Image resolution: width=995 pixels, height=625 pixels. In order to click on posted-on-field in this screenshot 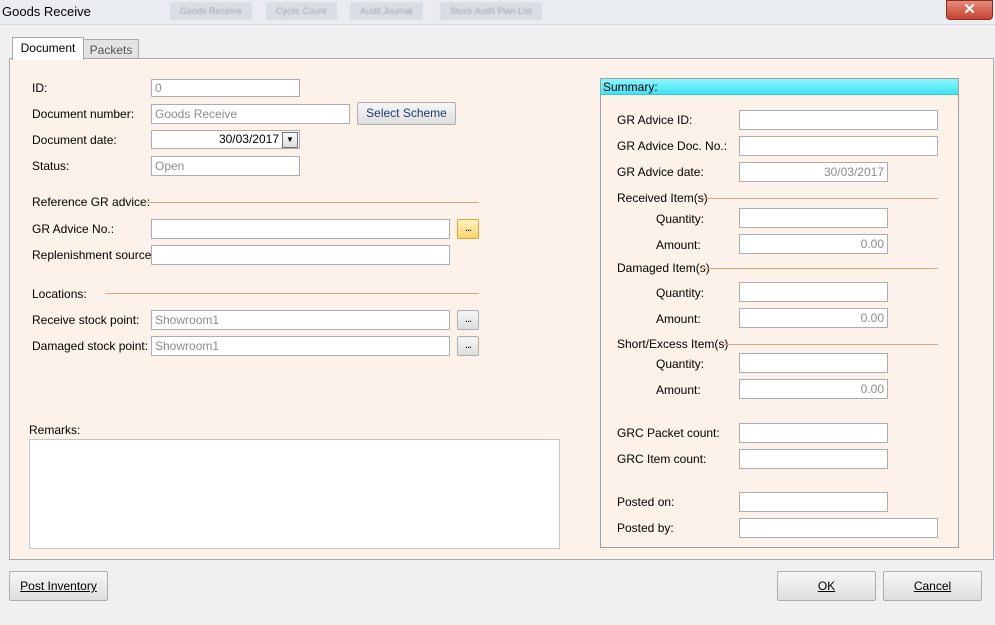, I will do `click(813, 502)`.